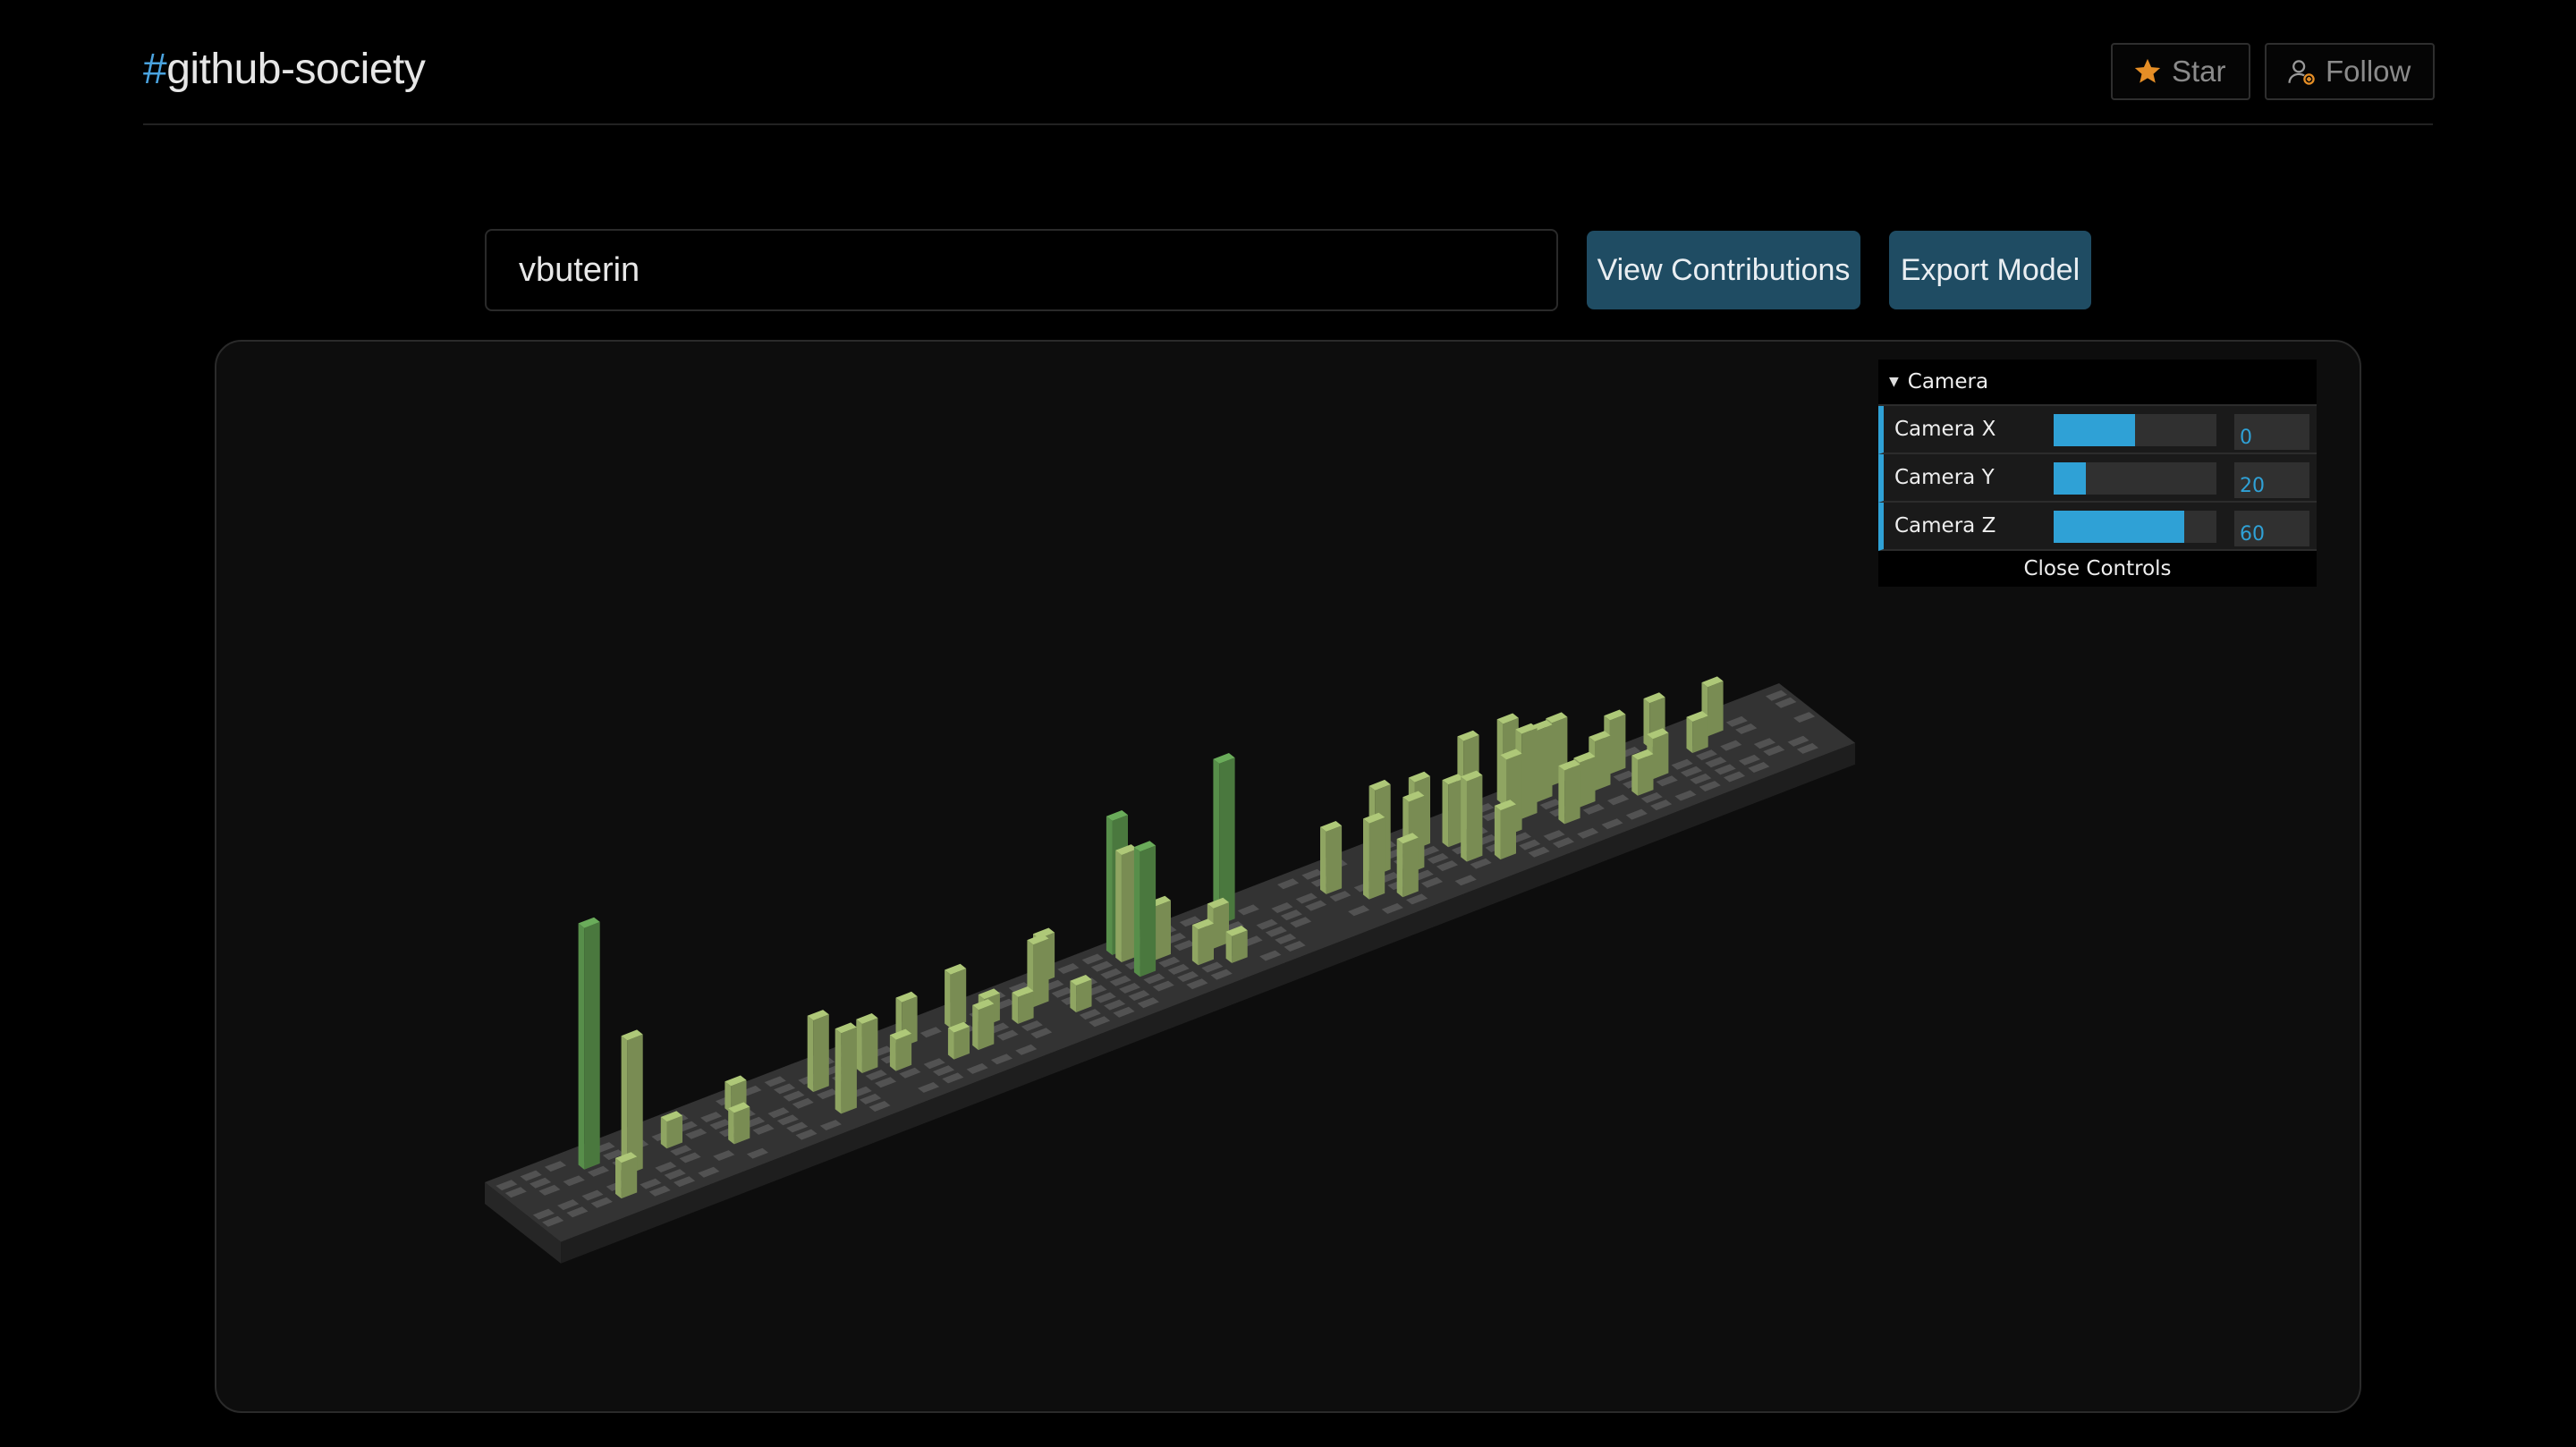  Describe the element at coordinates (1944, 477) in the screenshot. I see `camera-y-label: Camera Y` at that location.